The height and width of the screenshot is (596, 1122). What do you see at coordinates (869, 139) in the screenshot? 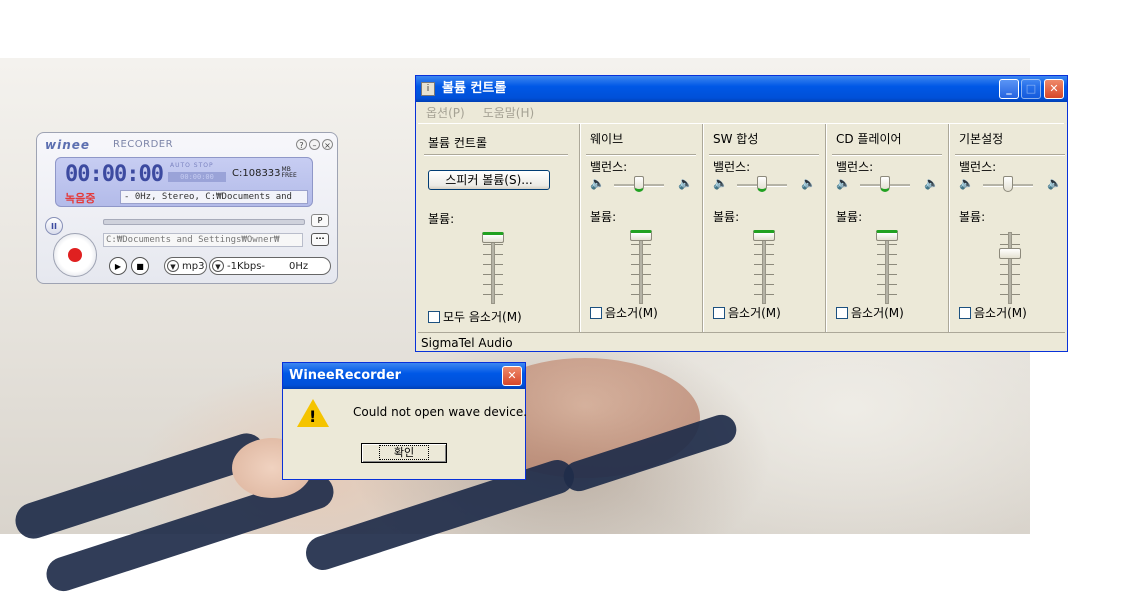
I see `channel-title: CD 플레이어` at bounding box center [869, 139].